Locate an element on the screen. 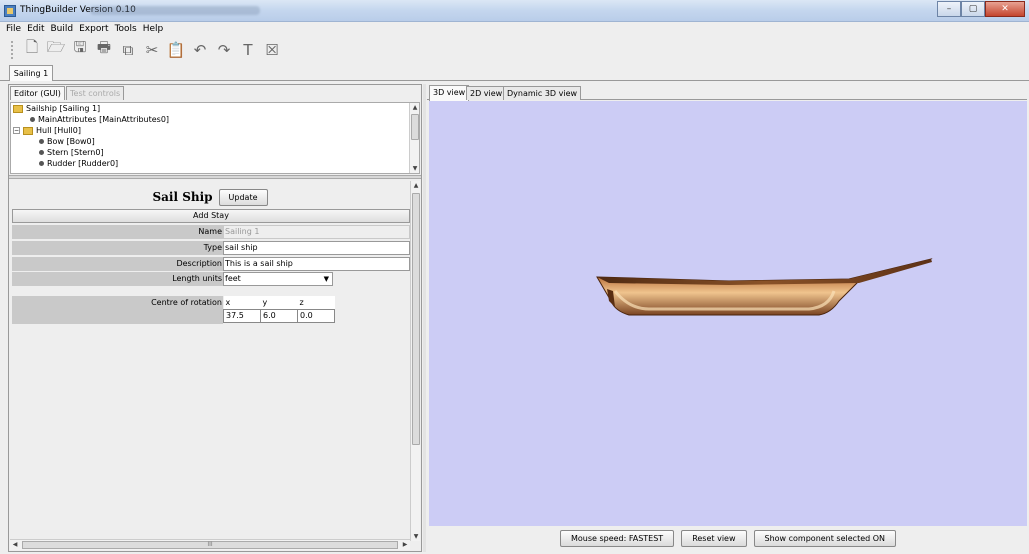 The width and height of the screenshot is (1029, 554). collapse-icon: − is located at coordinates (16, 130).